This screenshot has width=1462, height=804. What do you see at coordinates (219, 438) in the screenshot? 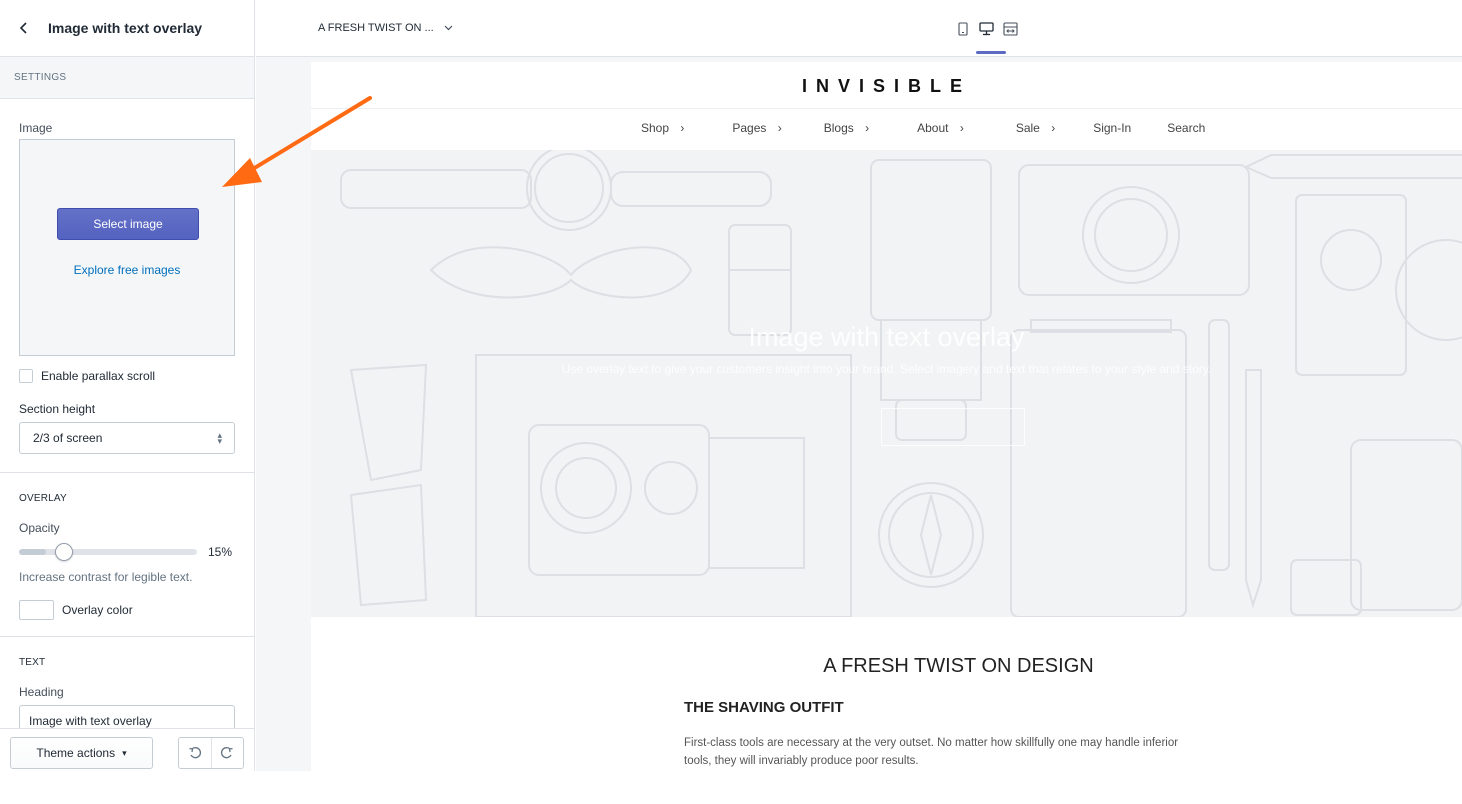
I see `select-caret-icon: ▴ ▾` at bounding box center [219, 438].